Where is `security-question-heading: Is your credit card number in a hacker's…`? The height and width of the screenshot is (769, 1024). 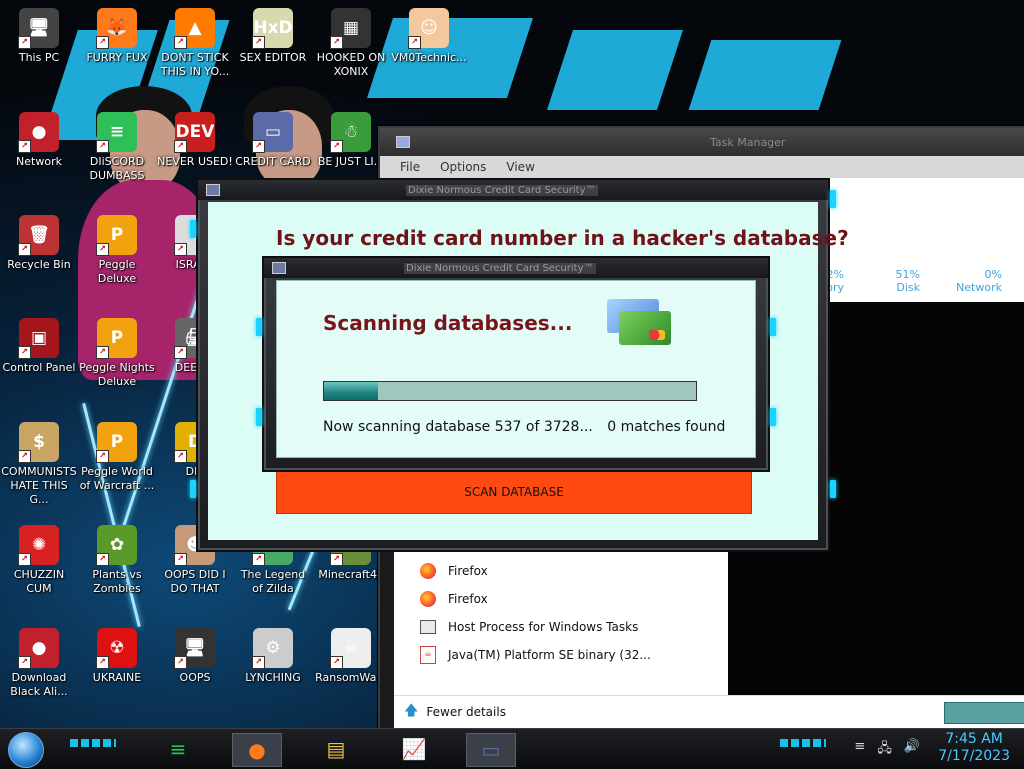
security-question-heading: Is your credit card number in a hacker's… is located at coordinates (562, 238).